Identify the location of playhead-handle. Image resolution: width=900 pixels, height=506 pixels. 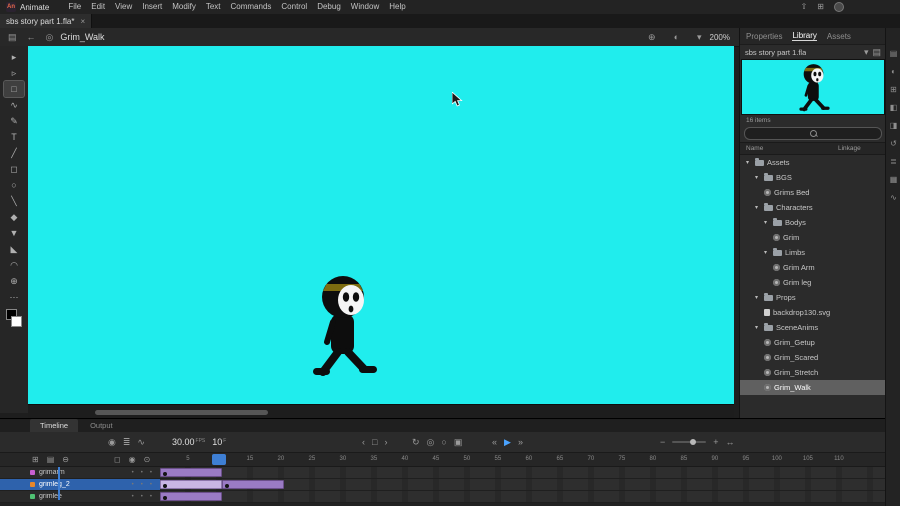
(218, 459).